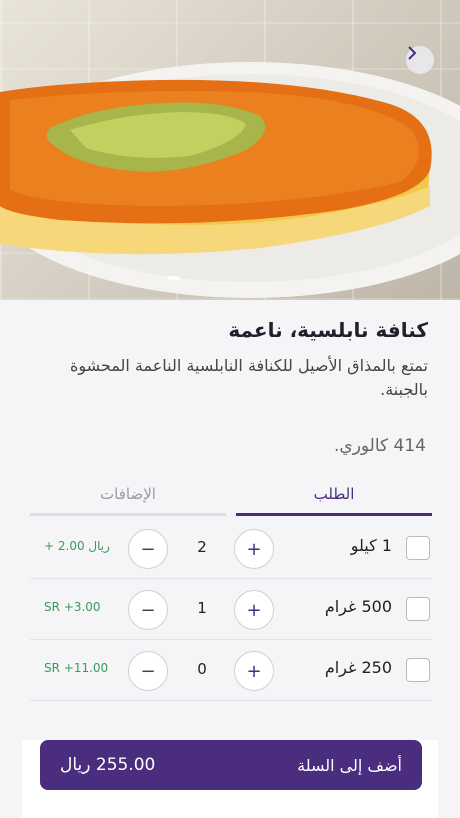 The image size is (460, 818). Describe the element at coordinates (358, 606) in the screenshot. I see `option-label: 500 غرام` at that location.